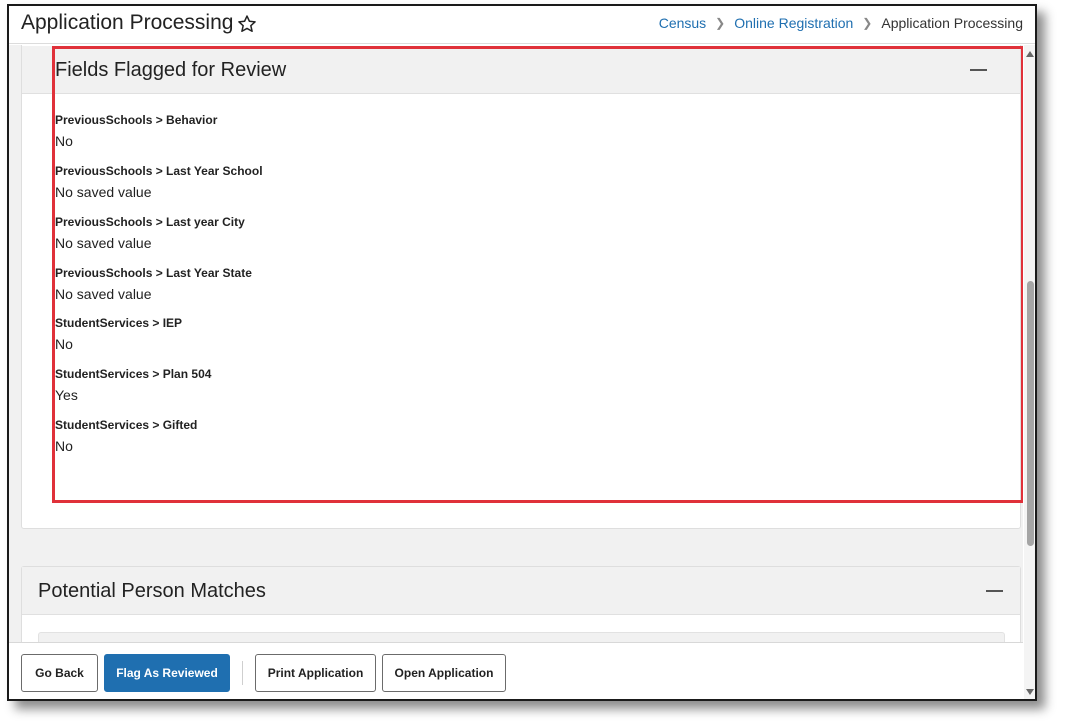 The image size is (1067, 727). Describe the element at coordinates (127, 22) in the screenshot. I see `page-title: Application Processing` at that location.